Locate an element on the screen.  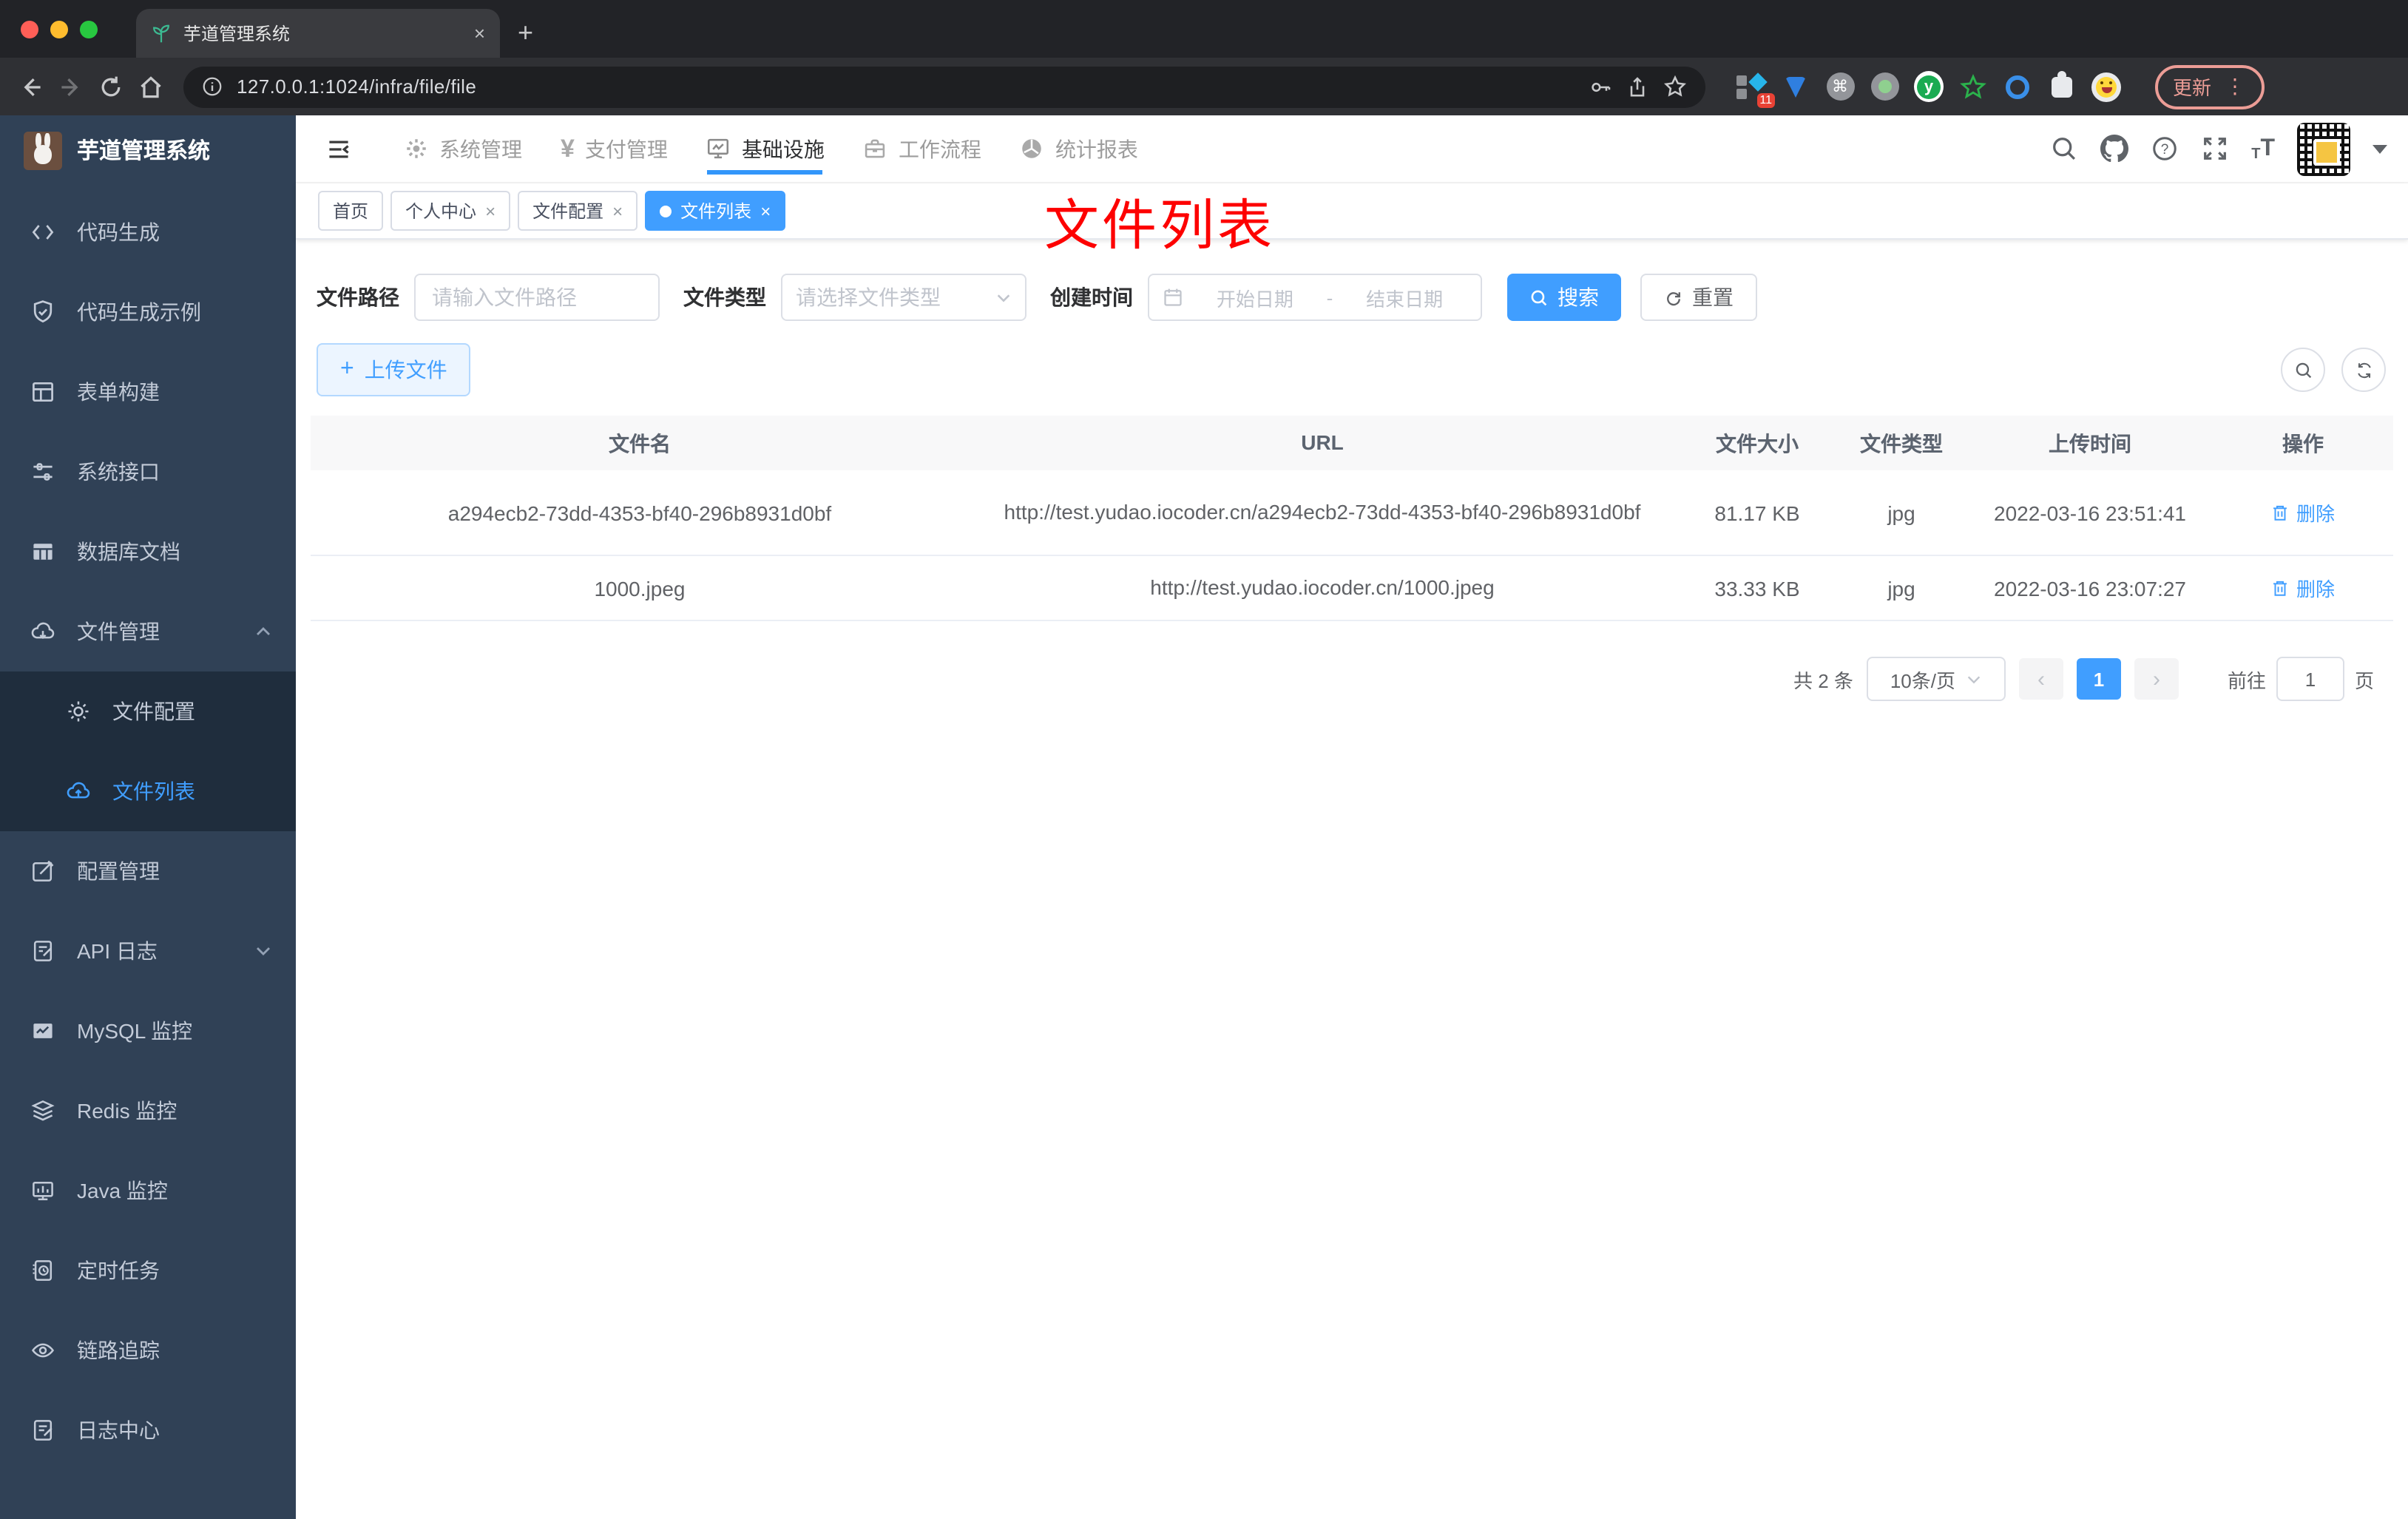
nav-item-pay: ¥ 支付管理 is located at coordinates (614, 148).